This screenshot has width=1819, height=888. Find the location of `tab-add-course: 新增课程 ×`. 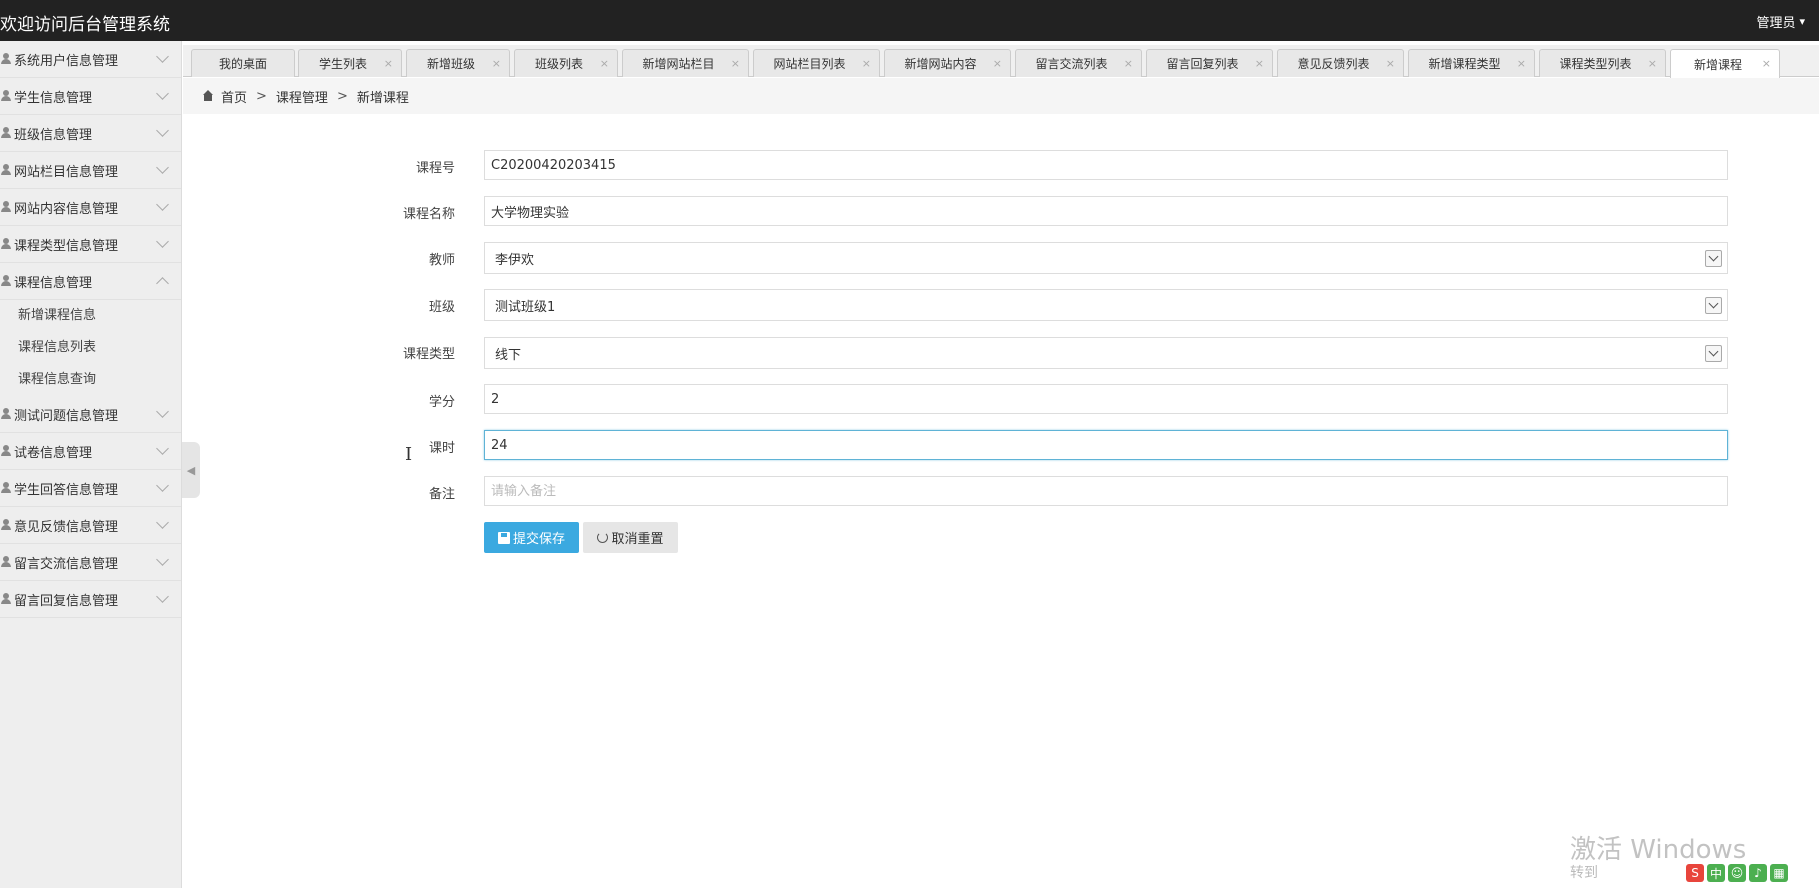

tab-add-course: 新增课程 × is located at coordinates (1725, 63).